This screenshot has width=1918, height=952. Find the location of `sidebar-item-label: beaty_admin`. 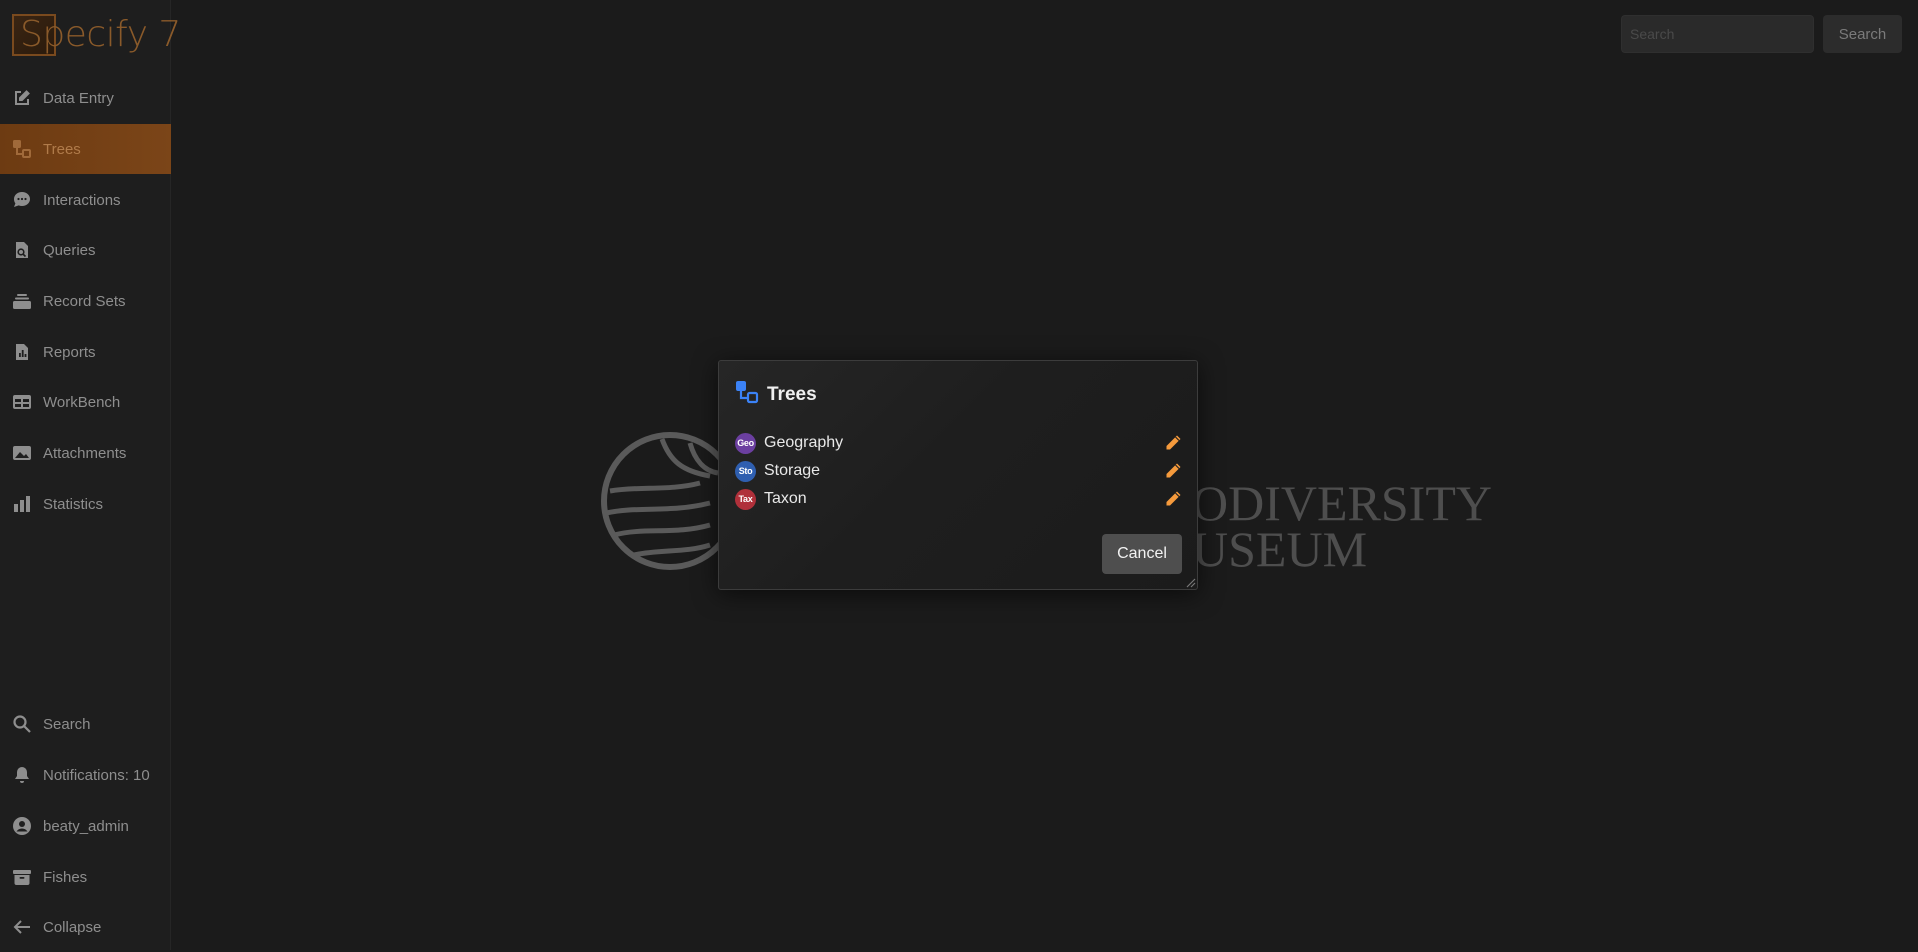

sidebar-item-label: beaty_admin is located at coordinates (86, 826).